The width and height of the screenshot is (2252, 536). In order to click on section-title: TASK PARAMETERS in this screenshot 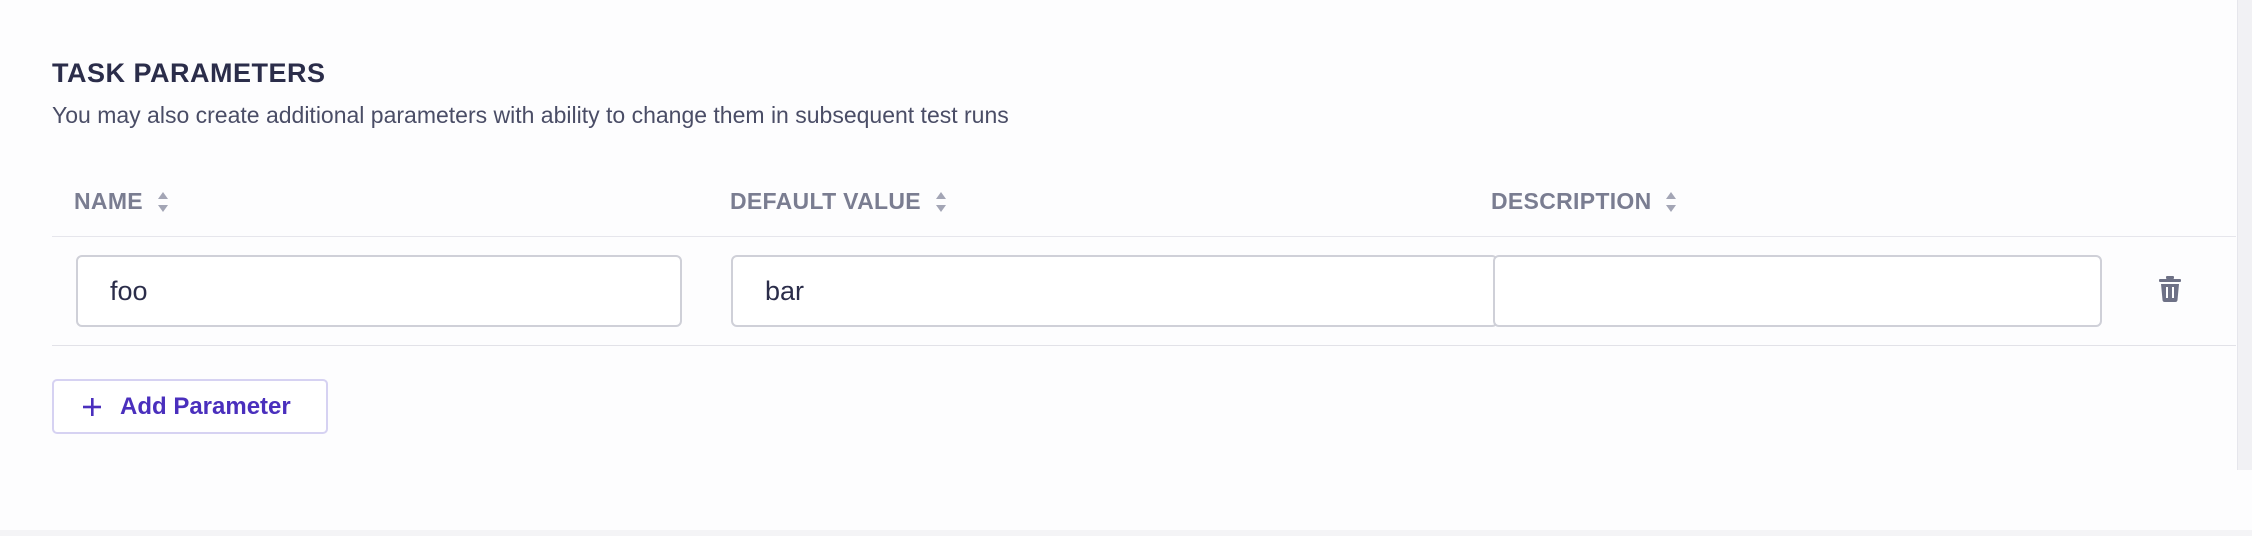, I will do `click(189, 73)`.